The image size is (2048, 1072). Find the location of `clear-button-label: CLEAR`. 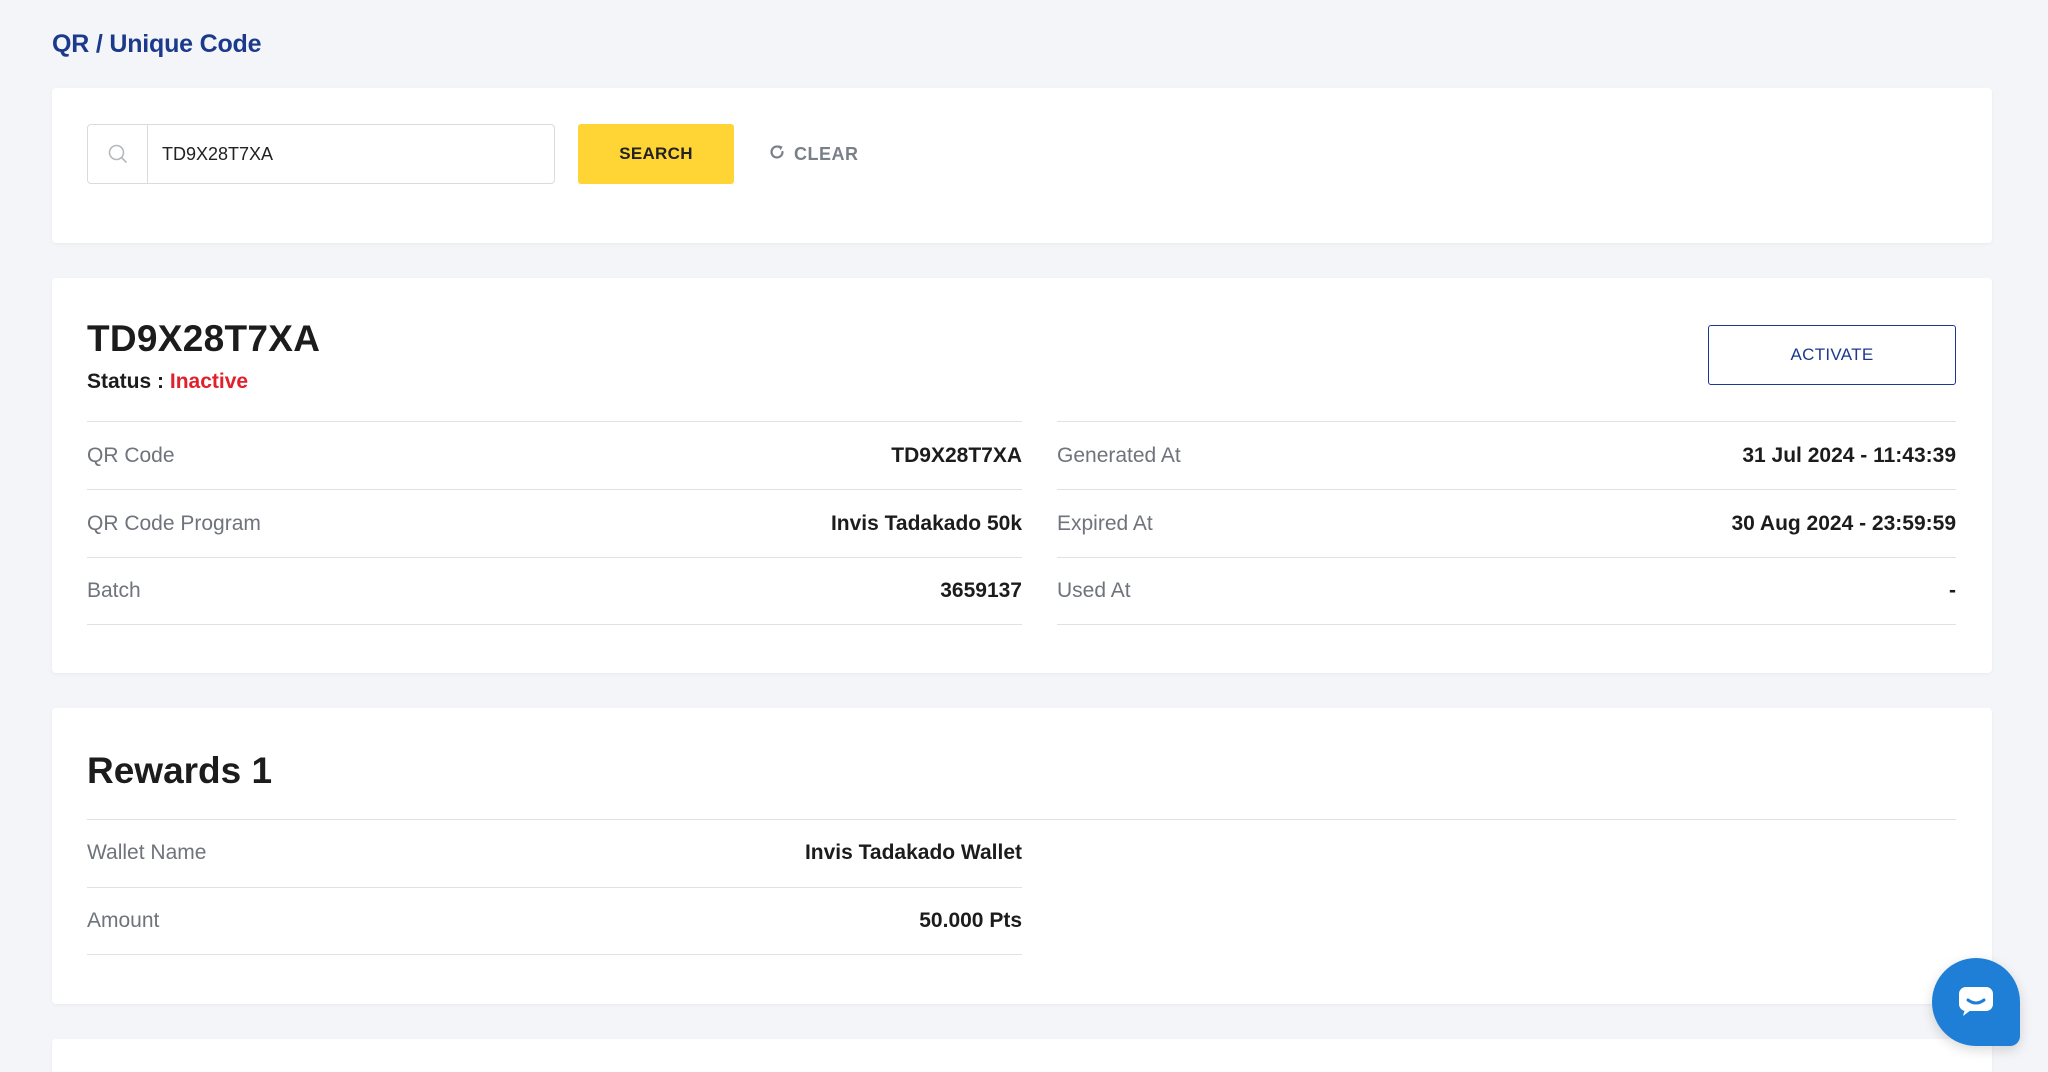

clear-button-label: CLEAR is located at coordinates (826, 153).